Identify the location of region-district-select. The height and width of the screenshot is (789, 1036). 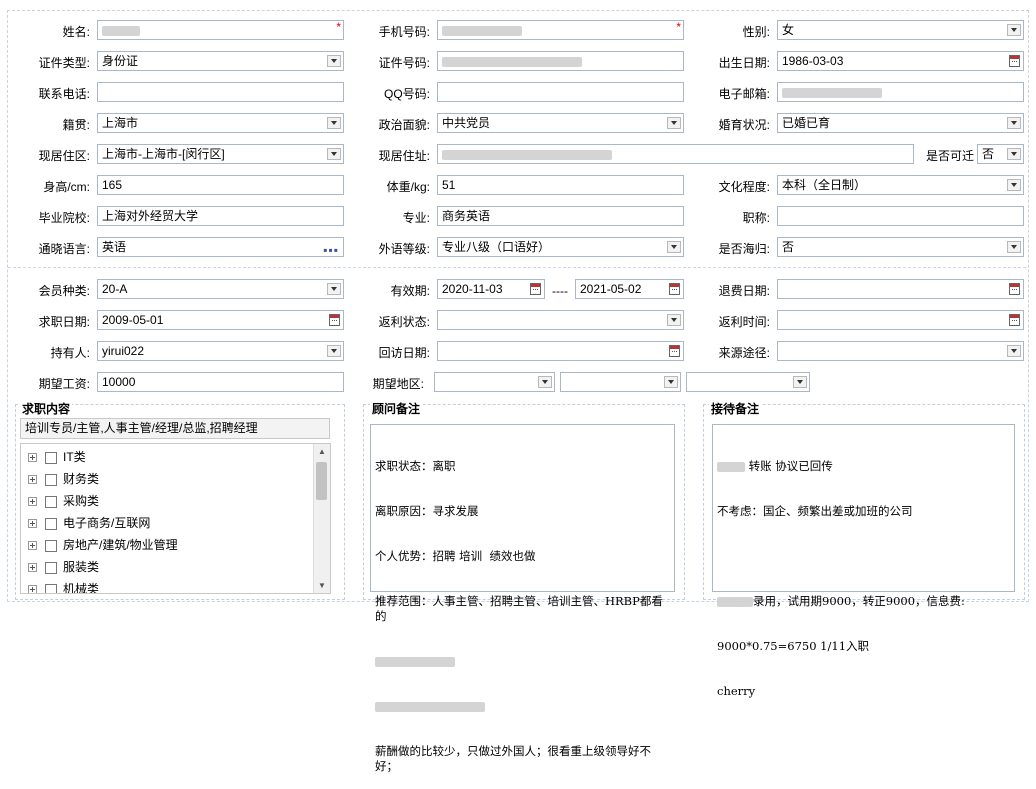
(748, 382).